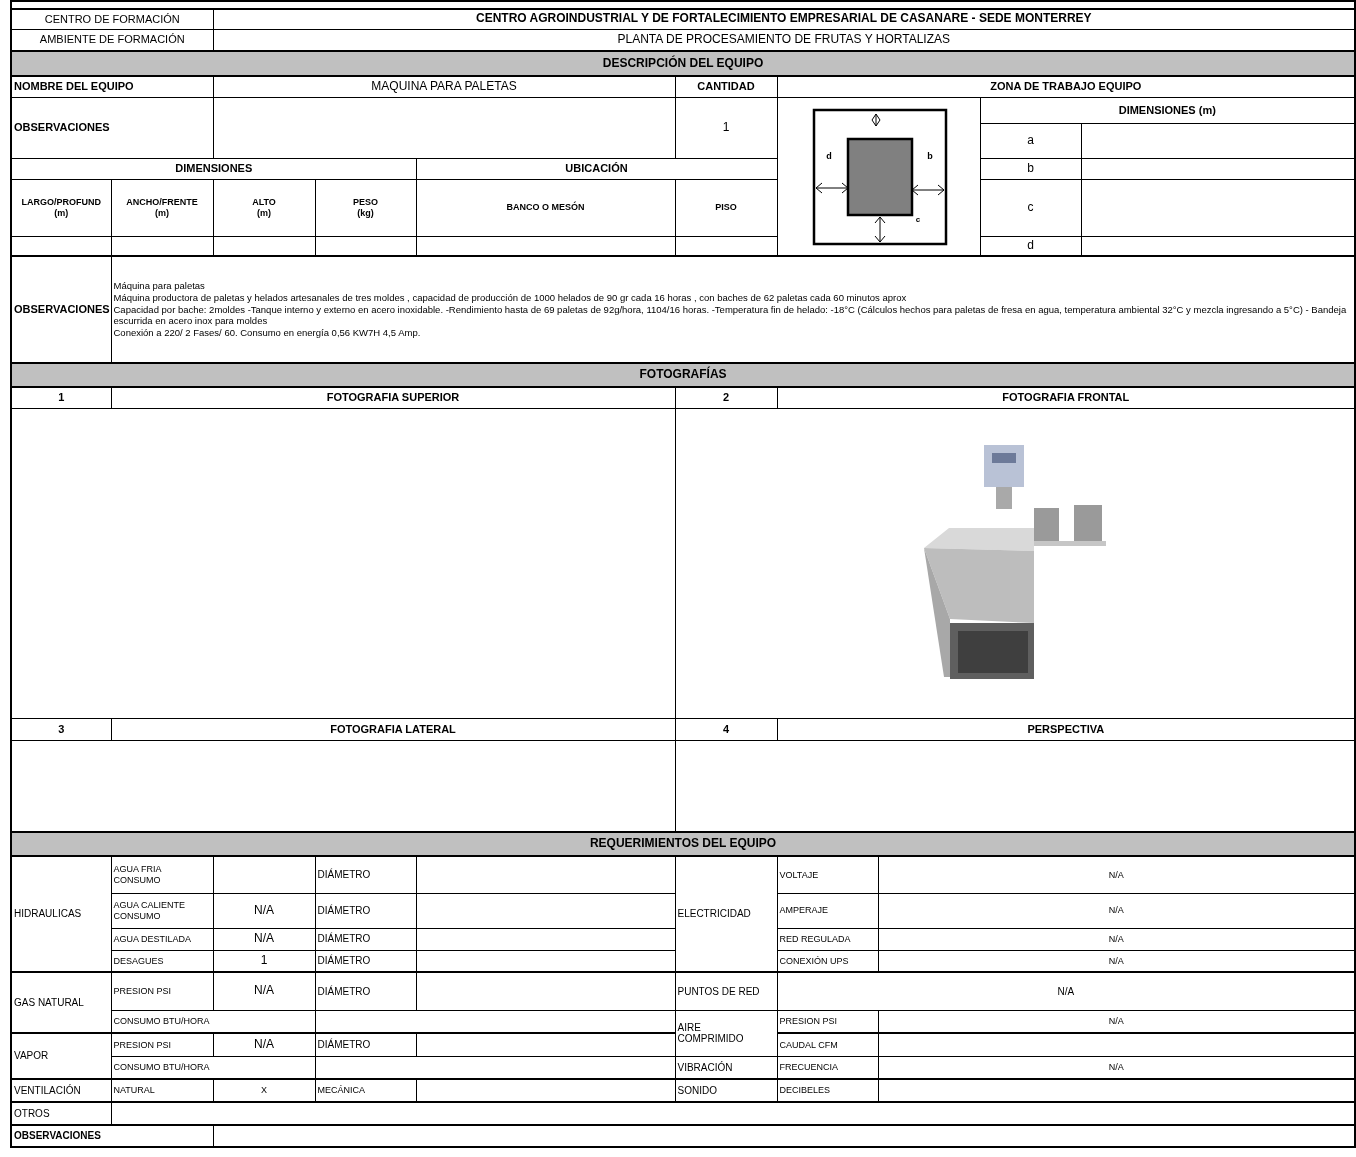 The height and width of the screenshot is (1157, 1356). I want to click on category-label: ELECTRICIDAD, so click(726, 914).